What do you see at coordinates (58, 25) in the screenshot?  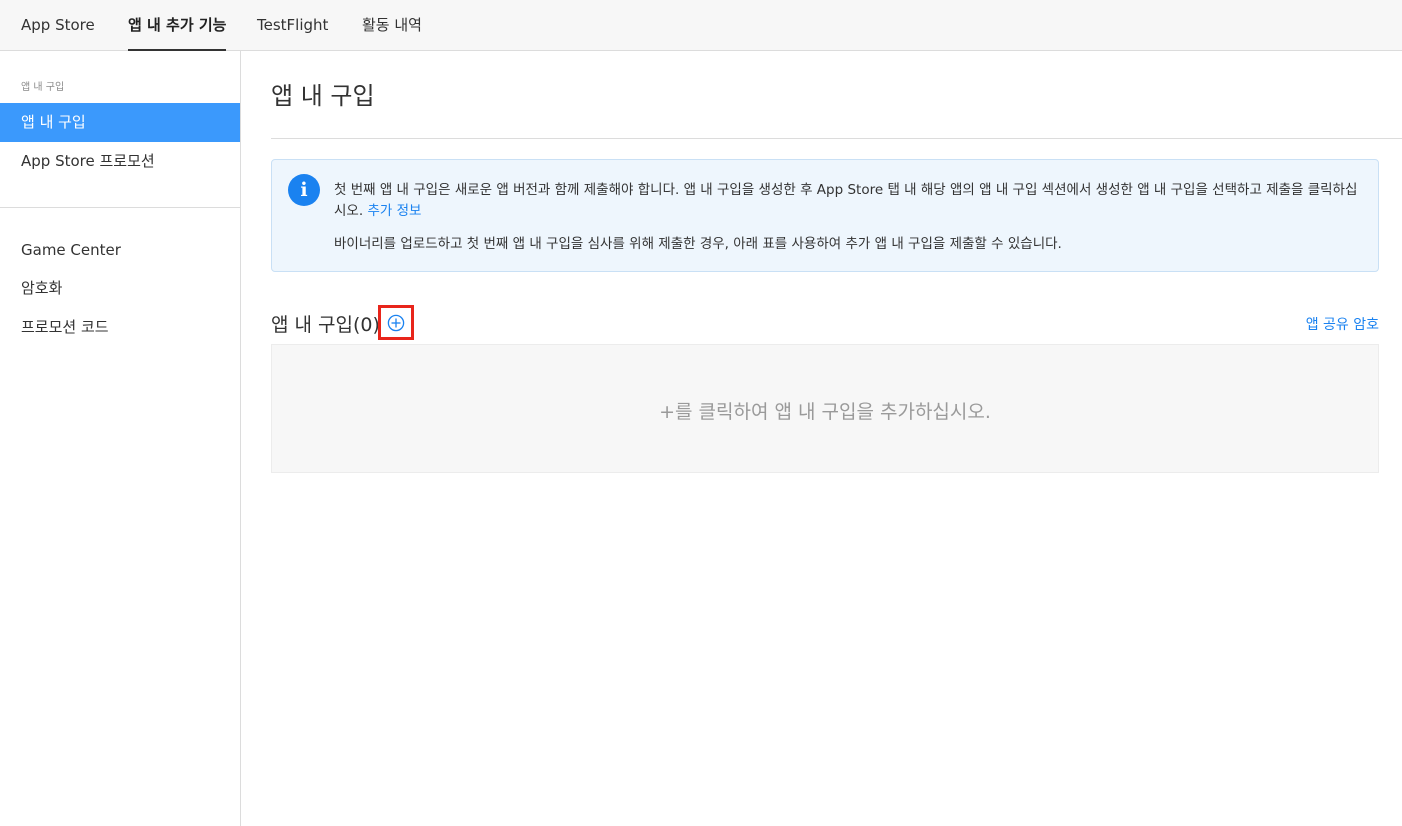 I see `tab-app-store: App Store` at bounding box center [58, 25].